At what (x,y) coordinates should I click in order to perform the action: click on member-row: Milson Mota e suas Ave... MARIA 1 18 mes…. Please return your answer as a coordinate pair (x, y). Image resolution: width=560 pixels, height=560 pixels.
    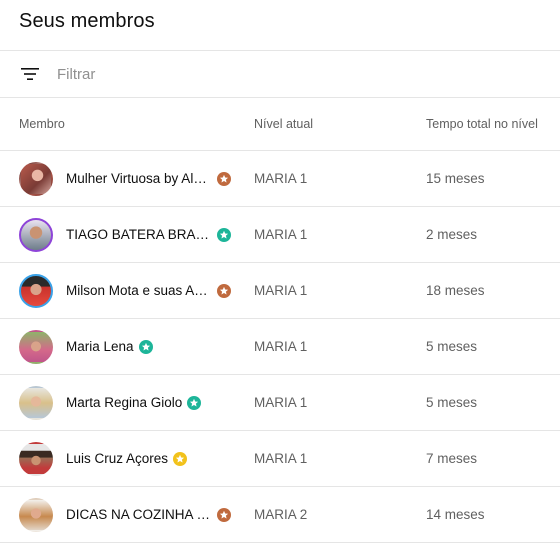
    Looking at the image, I should click on (280, 291).